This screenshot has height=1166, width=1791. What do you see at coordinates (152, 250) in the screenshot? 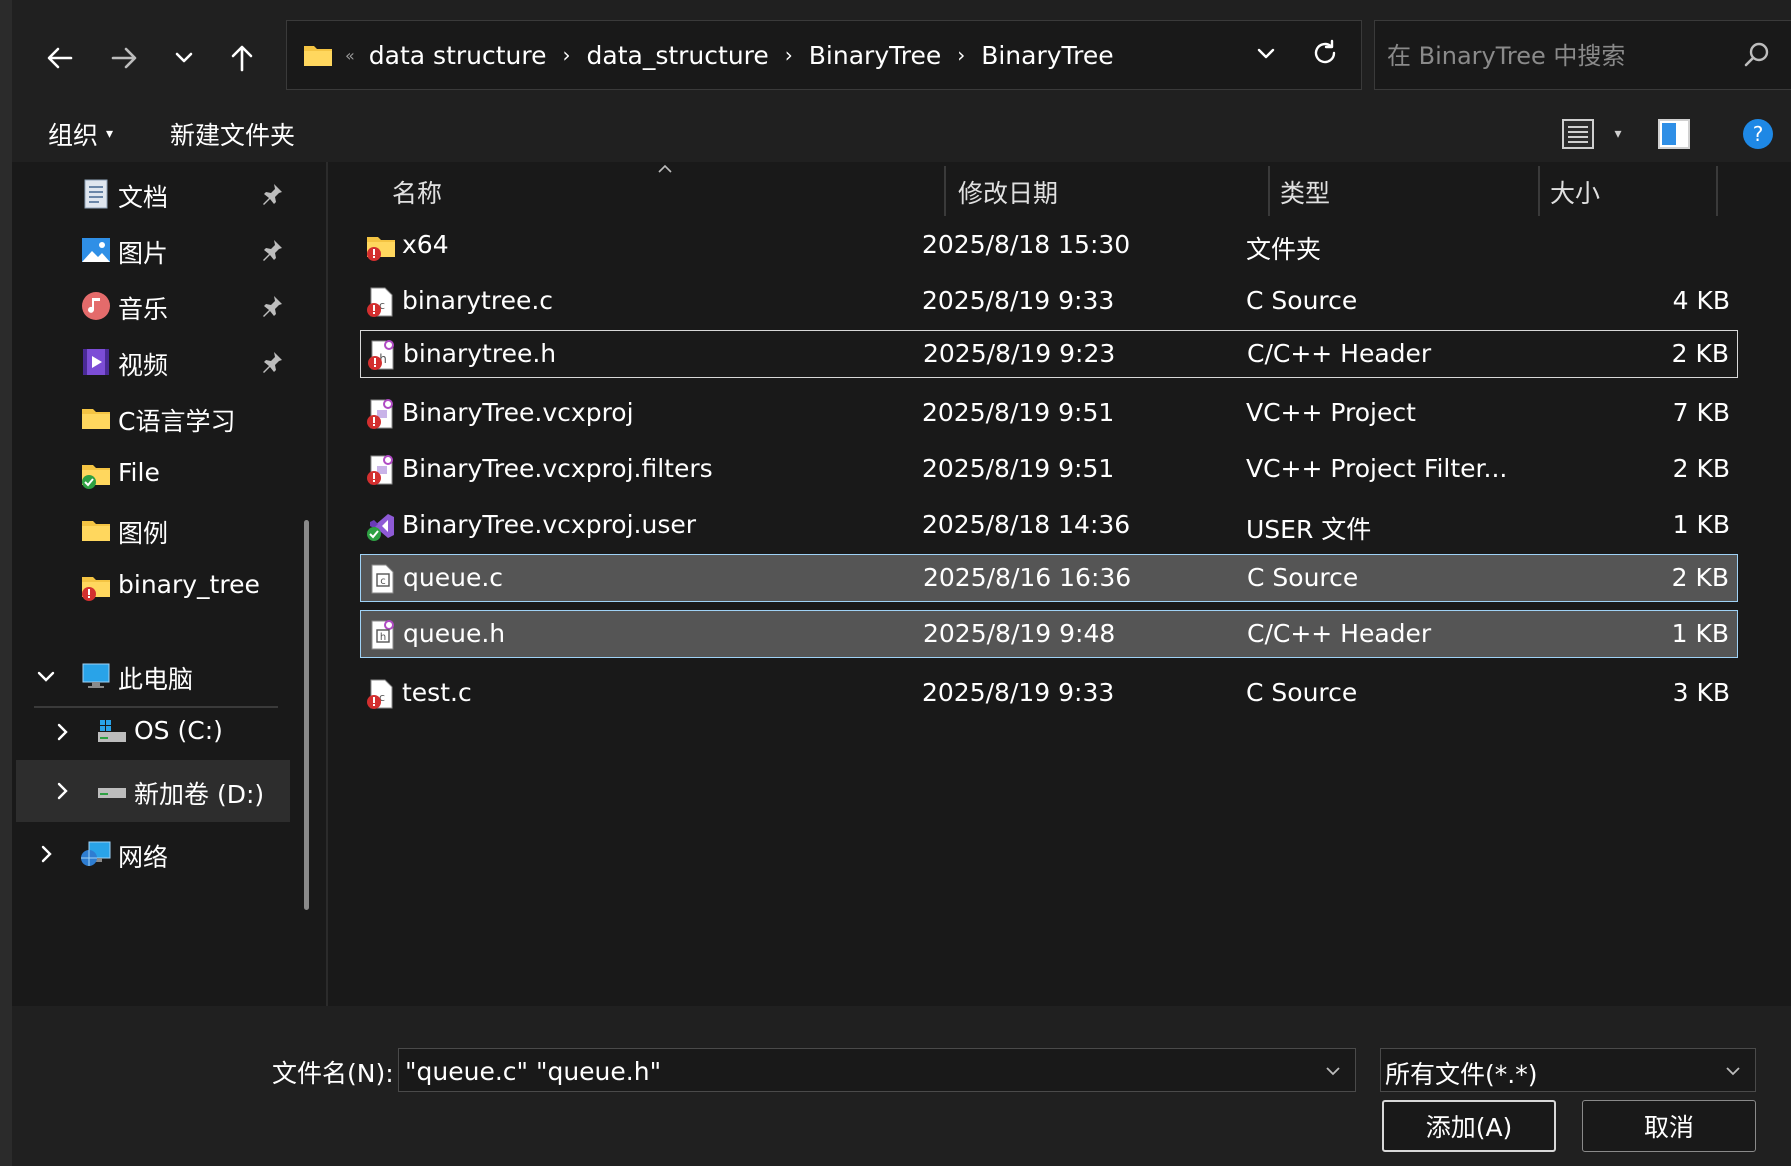
I see `sidebar-item-pictures: 图片` at bounding box center [152, 250].